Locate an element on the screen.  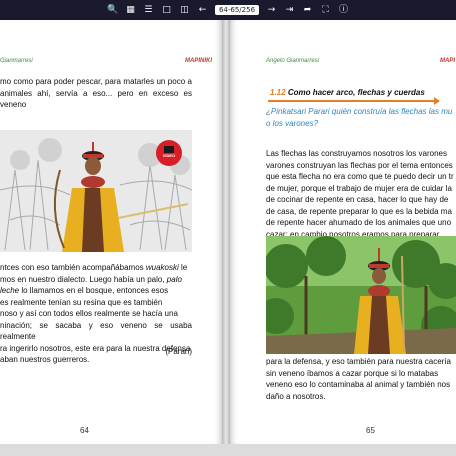
page-number-left: 64 is located at coordinates (84, 430).